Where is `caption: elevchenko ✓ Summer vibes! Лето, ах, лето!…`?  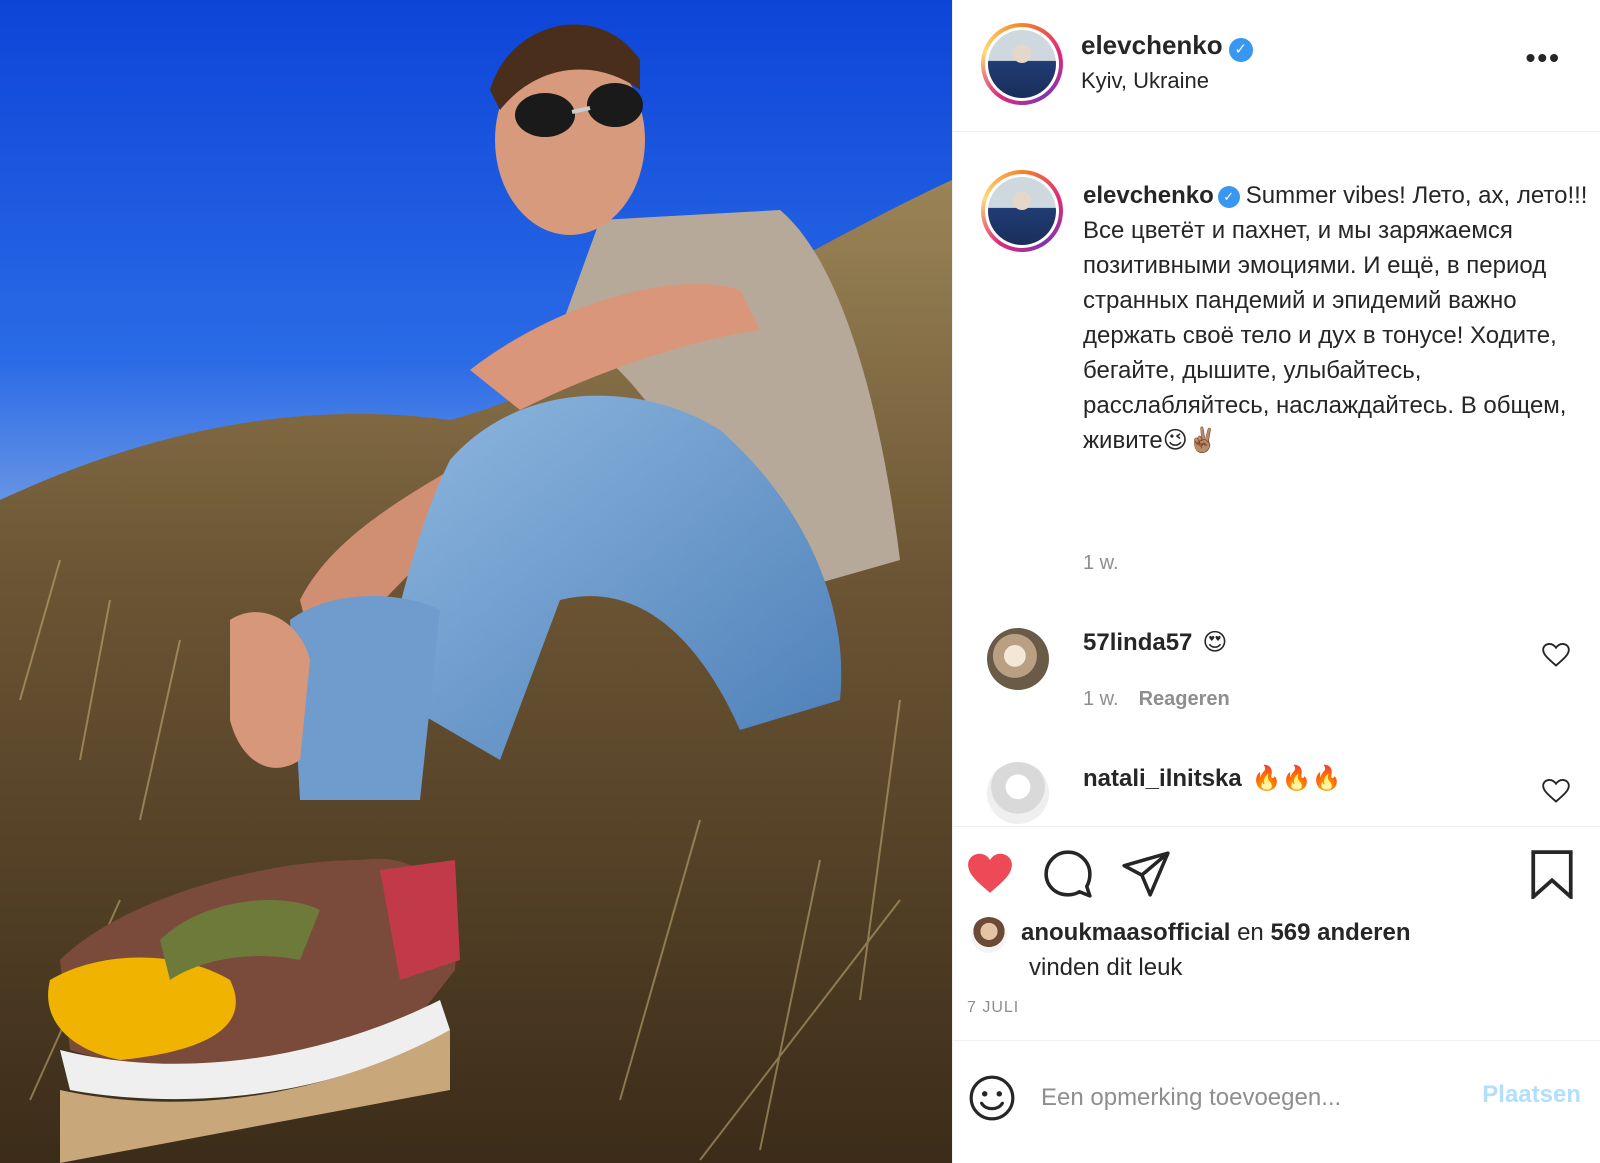
caption: elevchenko ✓ Summer vibes! Лето, ах, лето!… is located at coordinates (1338, 318).